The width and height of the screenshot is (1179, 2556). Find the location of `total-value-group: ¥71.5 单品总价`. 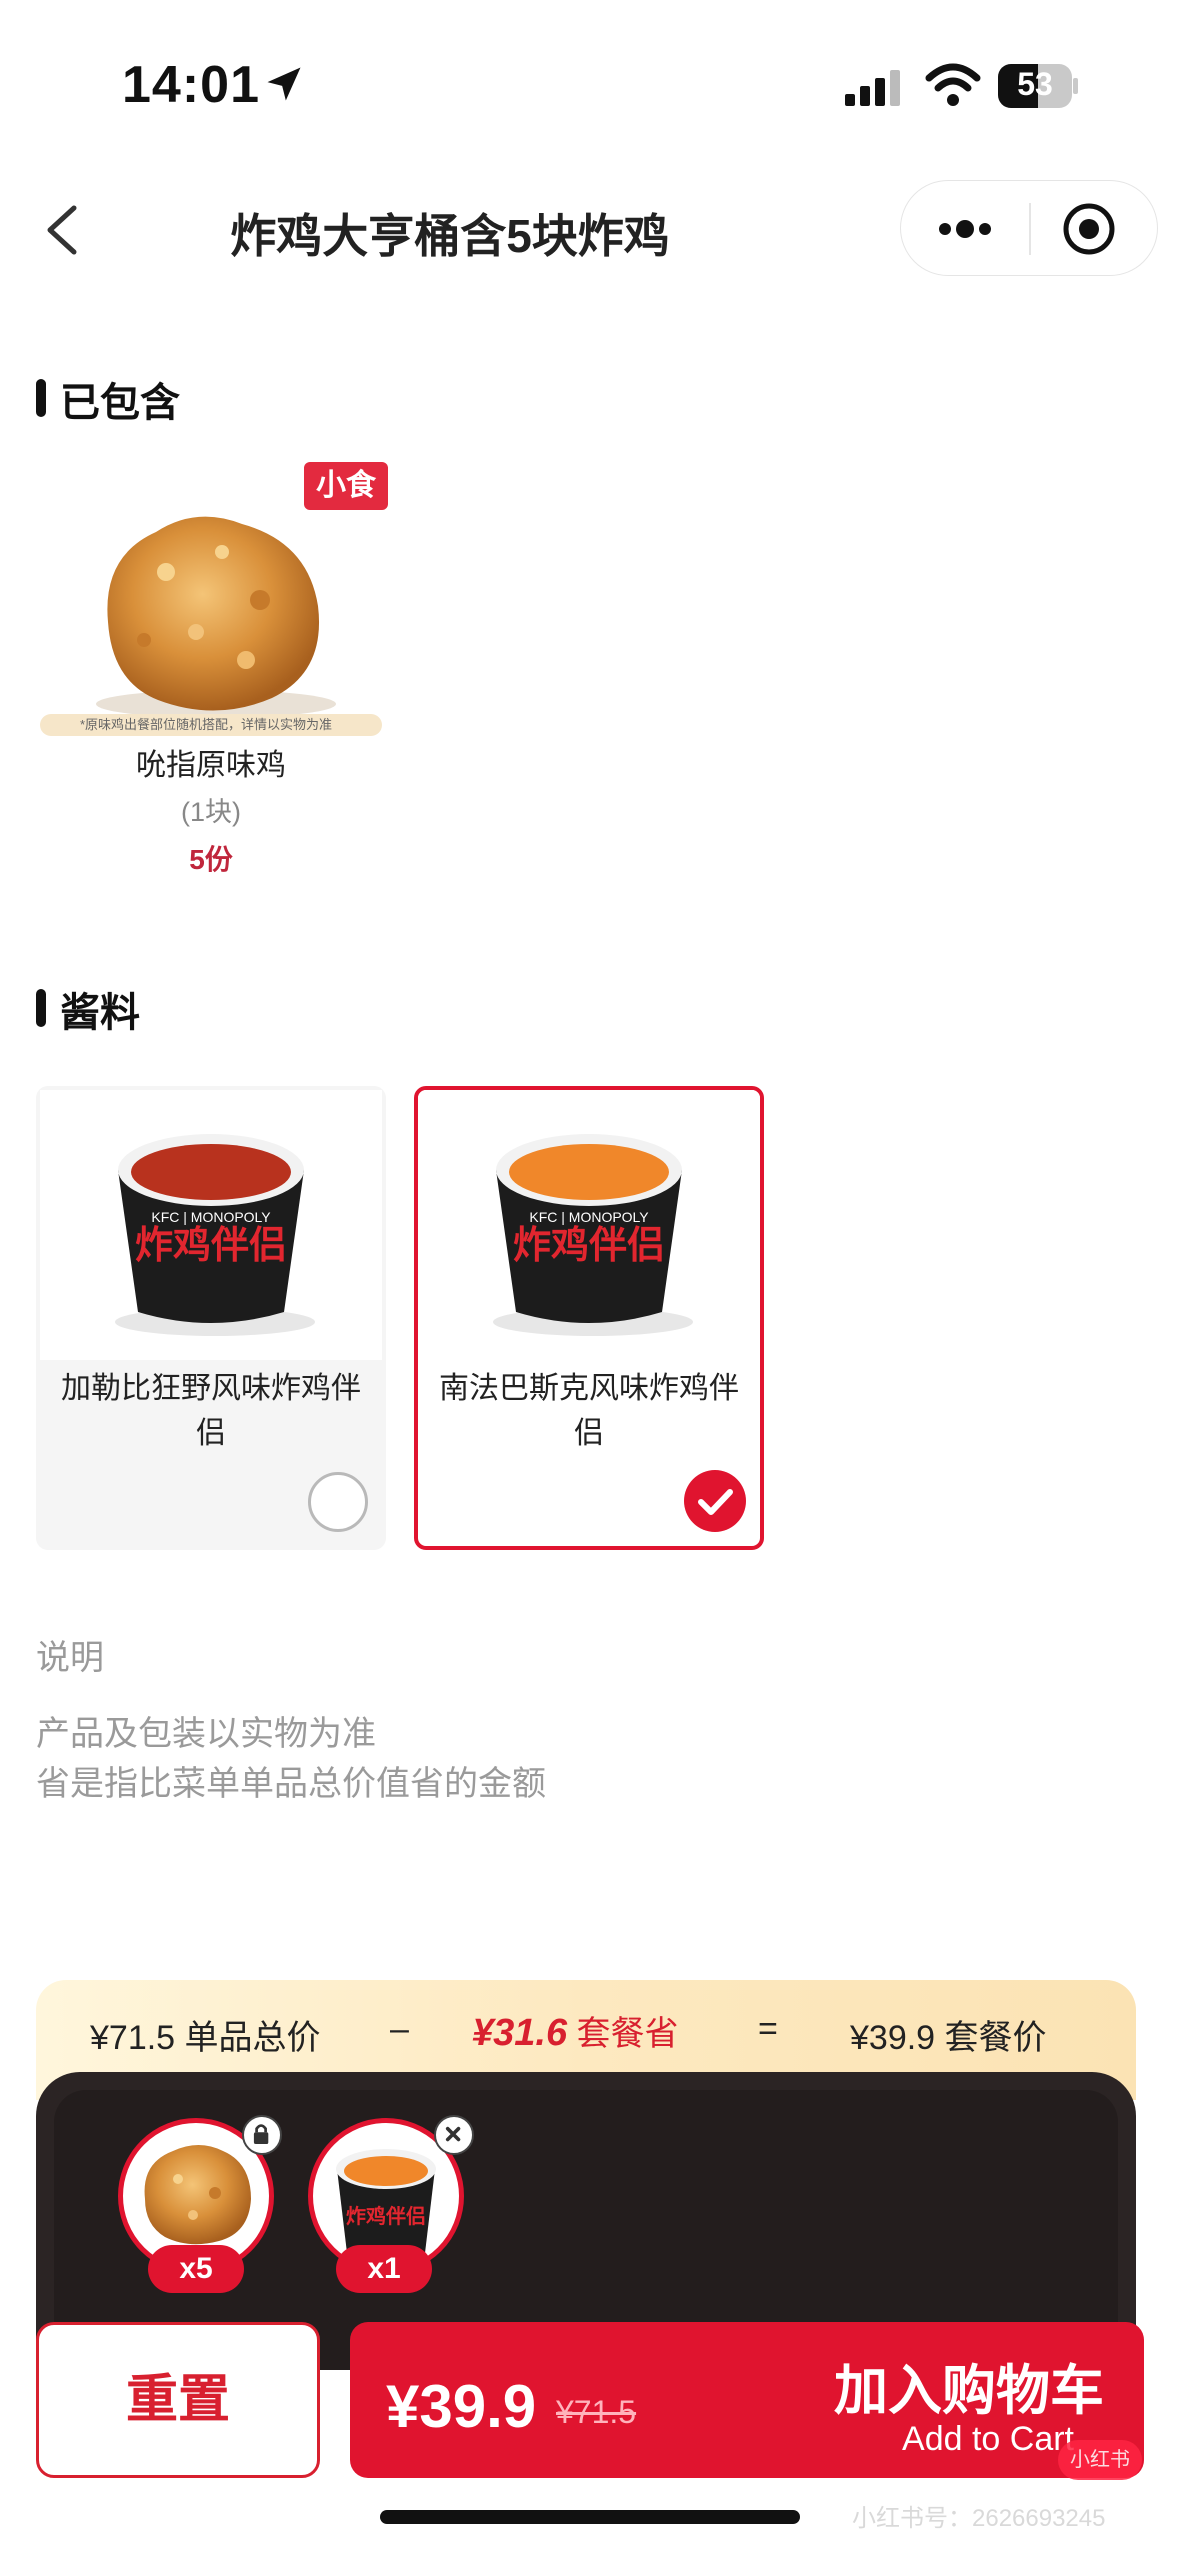

total-value-group: ¥71.5 单品总价 is located at coordinates (205, 2034).